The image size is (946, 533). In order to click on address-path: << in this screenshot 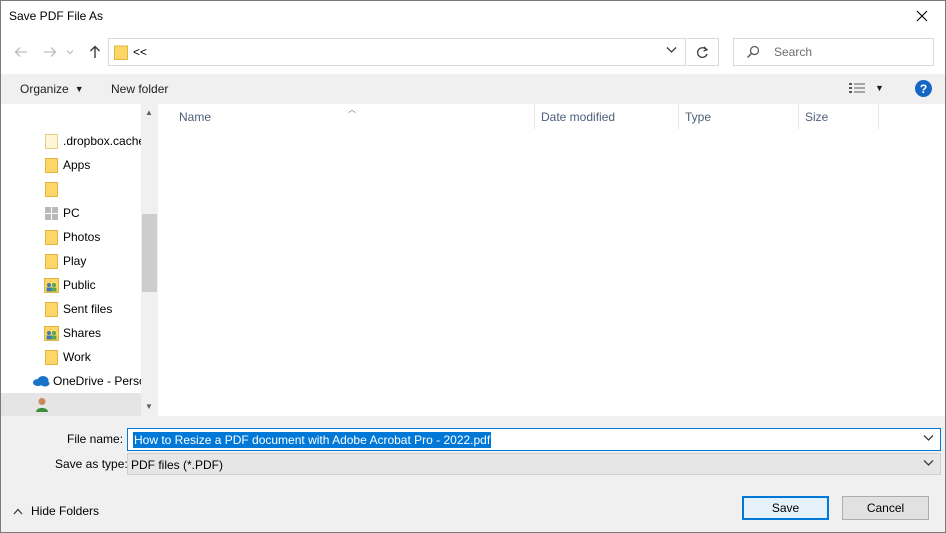, I will do `click(140, 52)`.